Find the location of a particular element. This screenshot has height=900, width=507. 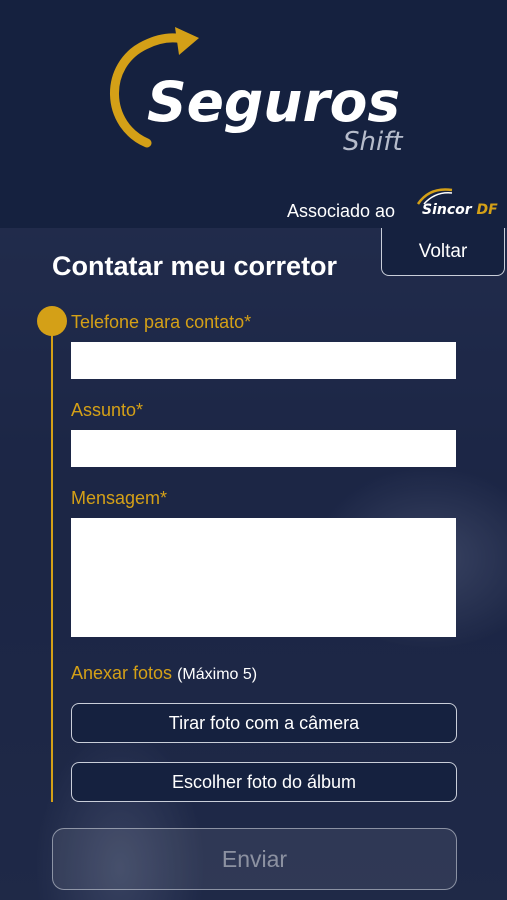

phone-label: Telefone para contato* is located at coordinates (161, 322).